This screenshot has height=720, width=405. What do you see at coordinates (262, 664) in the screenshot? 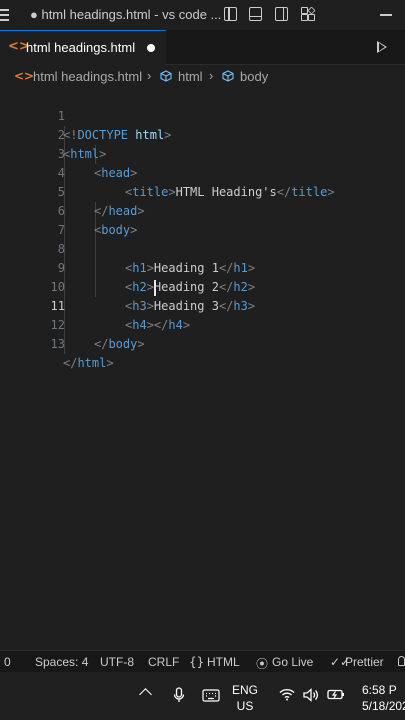
I see `broadcast-icon: ⦿` at bounding box center [262, 664].